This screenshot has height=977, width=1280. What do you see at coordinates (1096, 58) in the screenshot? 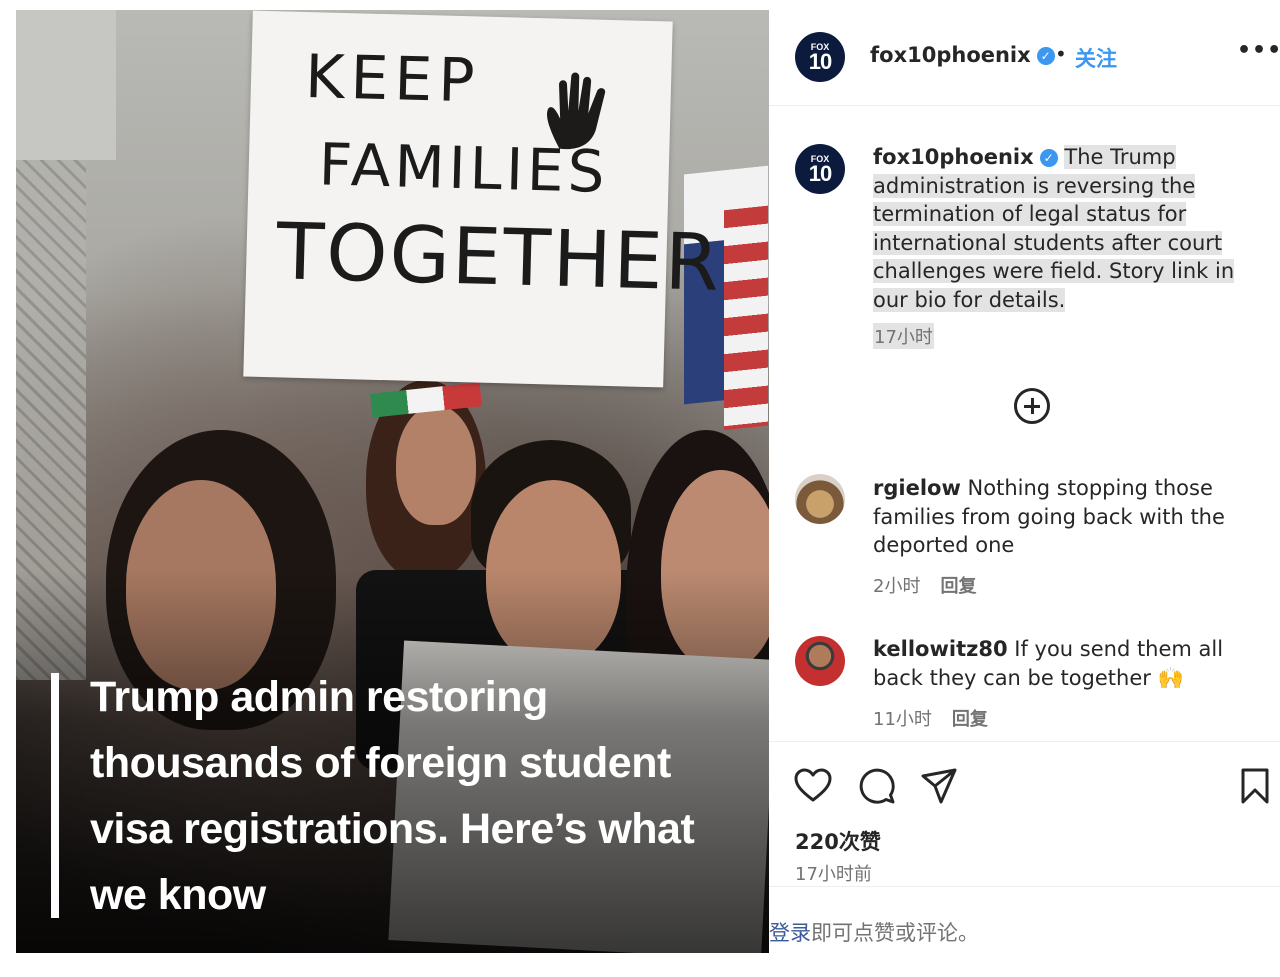
I see `follow-button: 关注` at bounding box center [1096, 58].